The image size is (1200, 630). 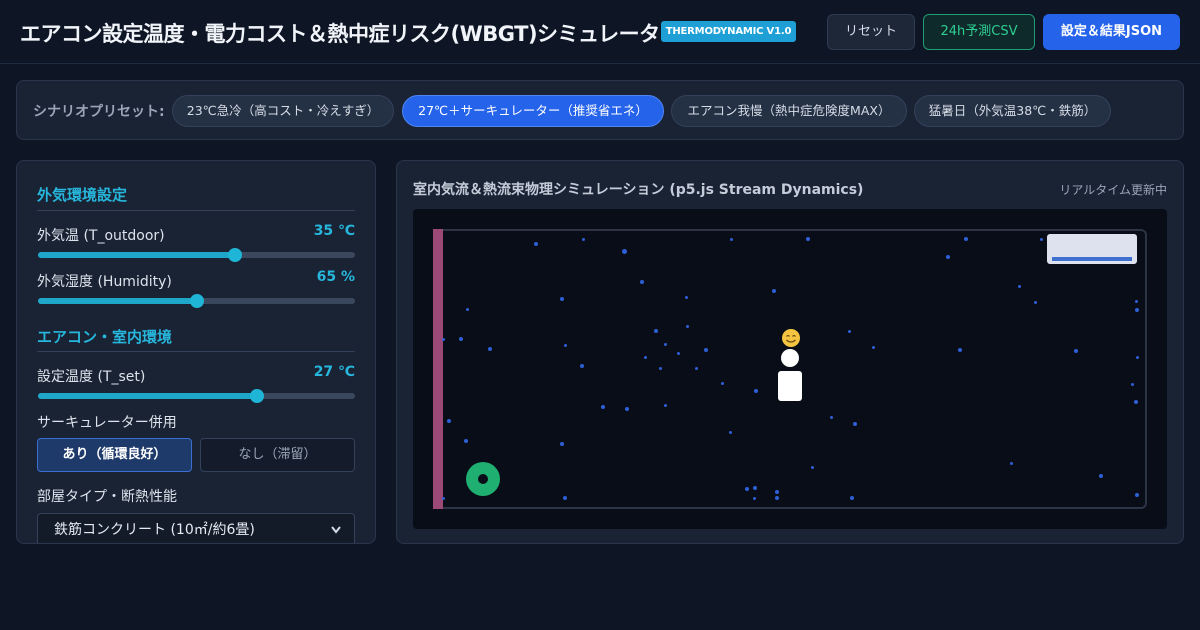 I want to click on circulator-label: サーキュレーター併用, so click(x=107, y=423).